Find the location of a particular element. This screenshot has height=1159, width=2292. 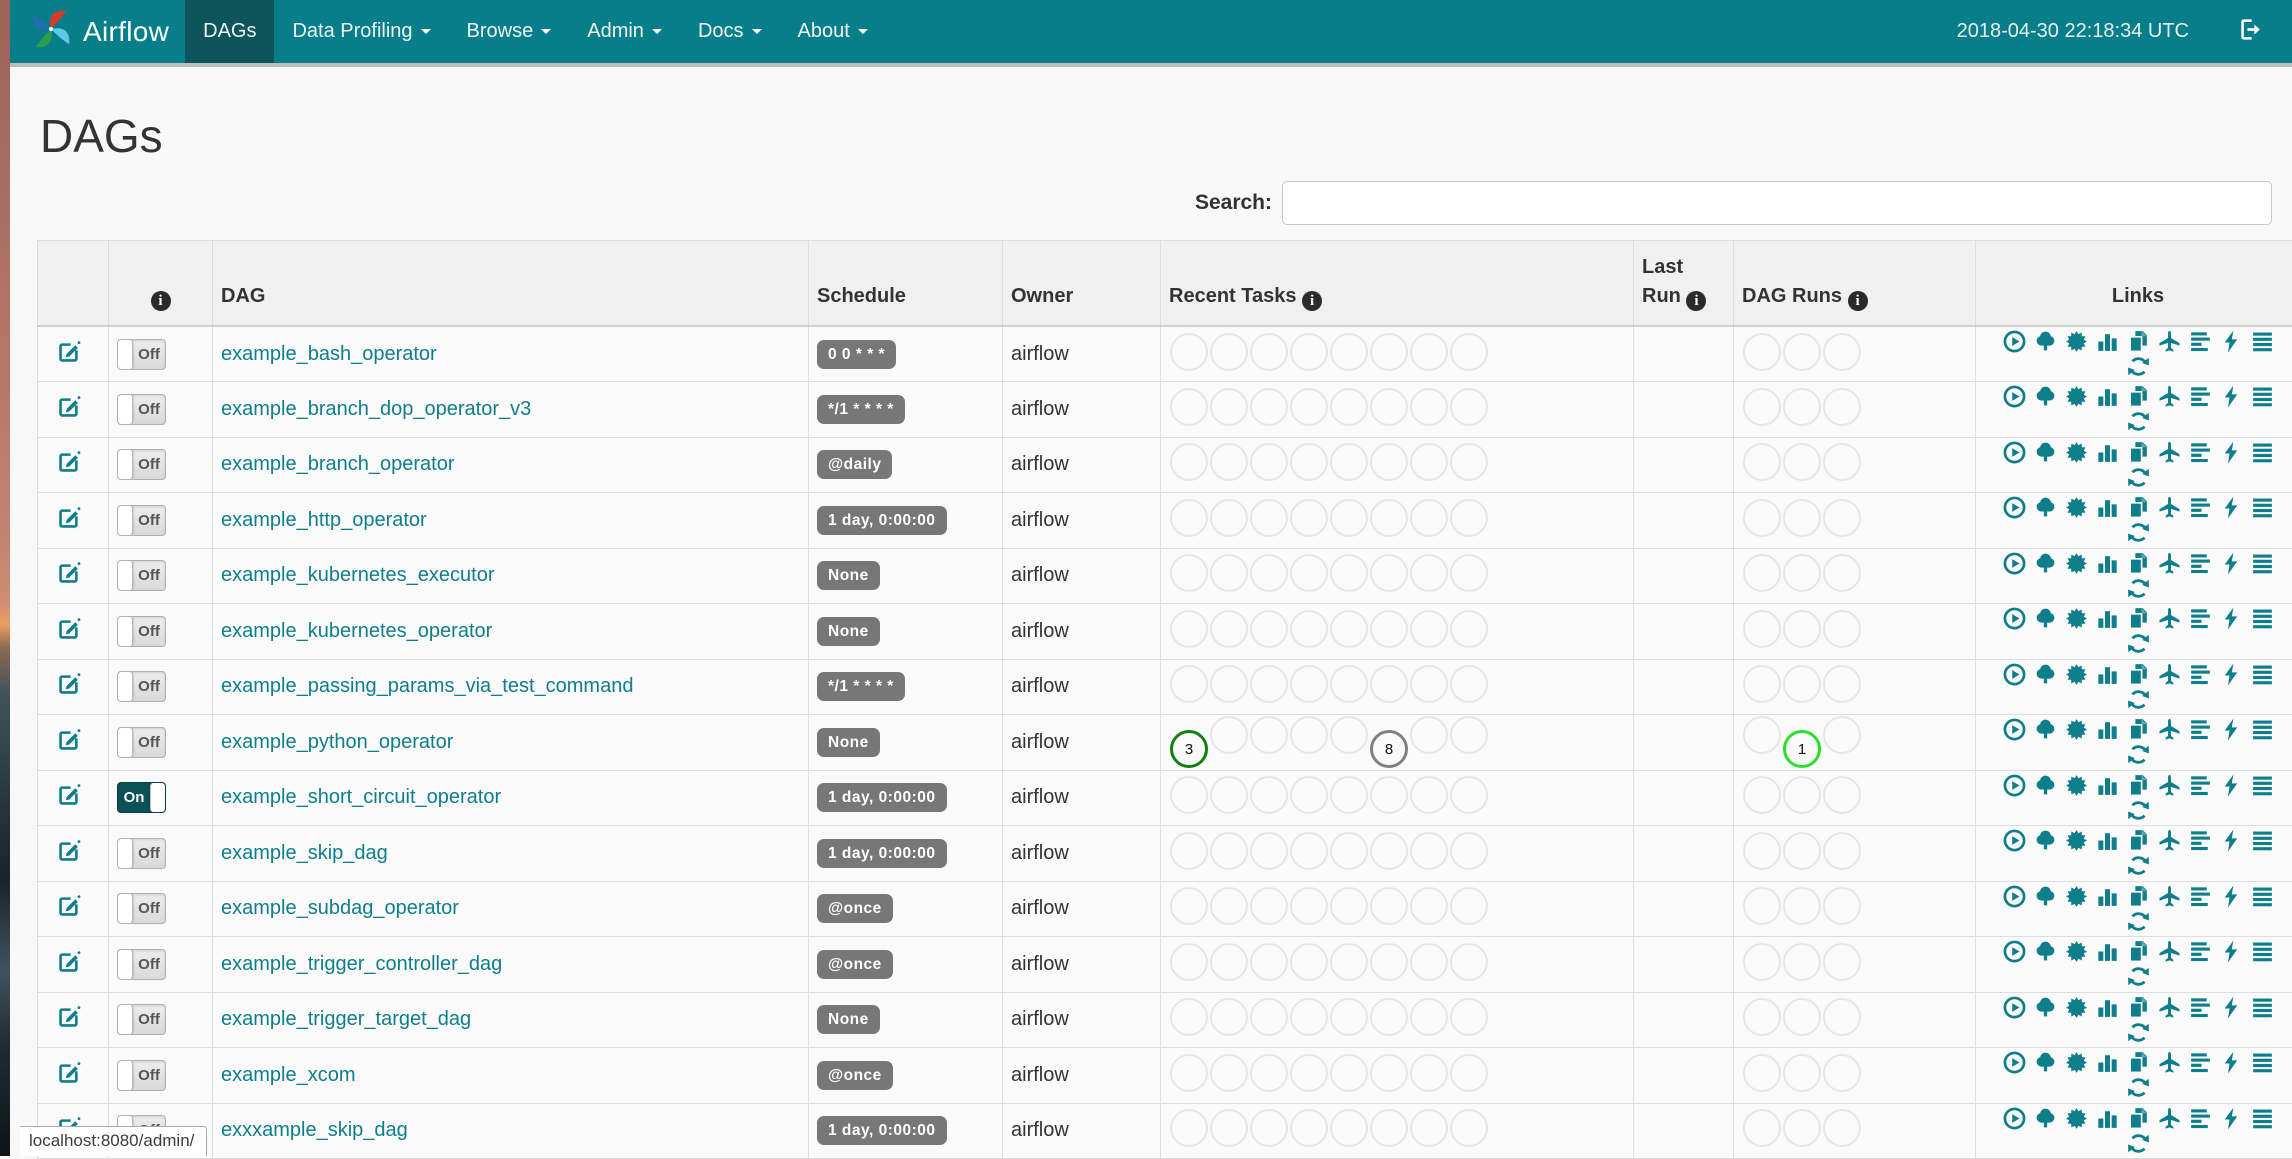

nav-item-about: About is located at coordinates (833, 31).